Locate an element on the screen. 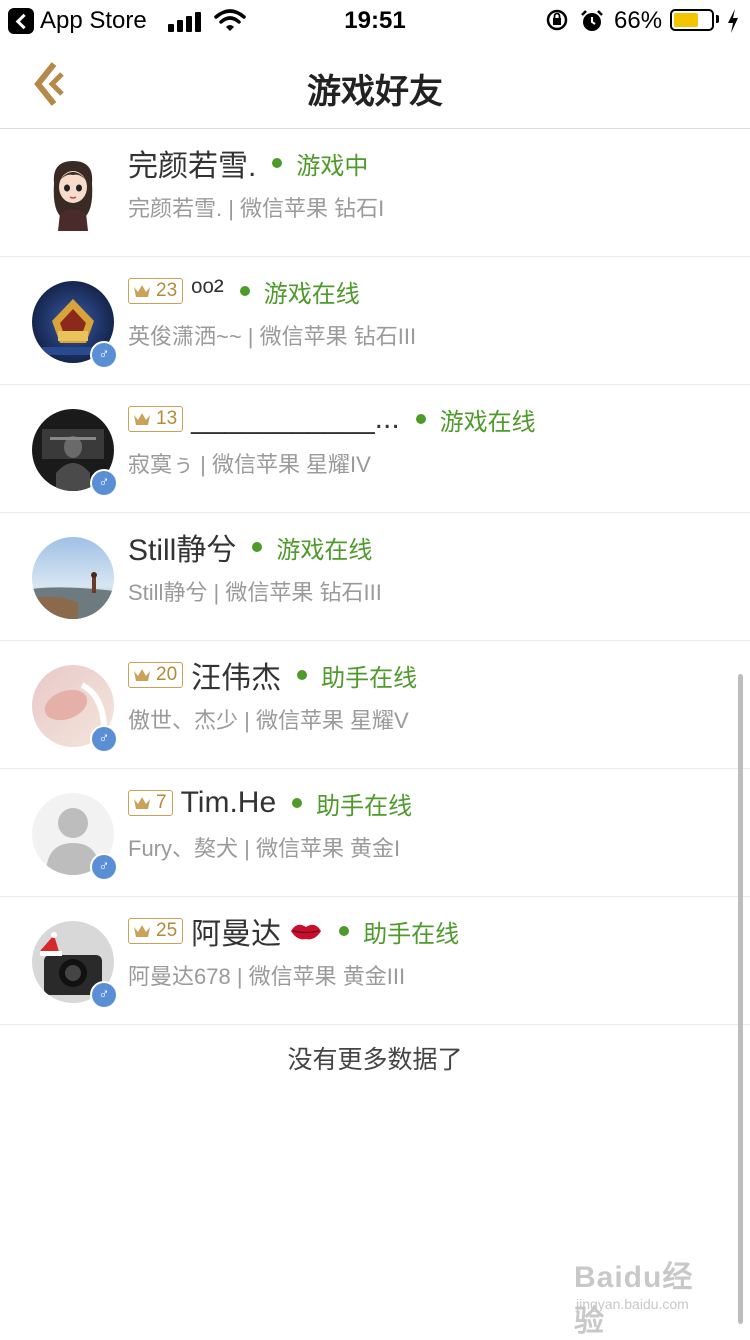 This screenshot has height=1340, width=750. level-badge: 23 is located at coordinates (156, 291).